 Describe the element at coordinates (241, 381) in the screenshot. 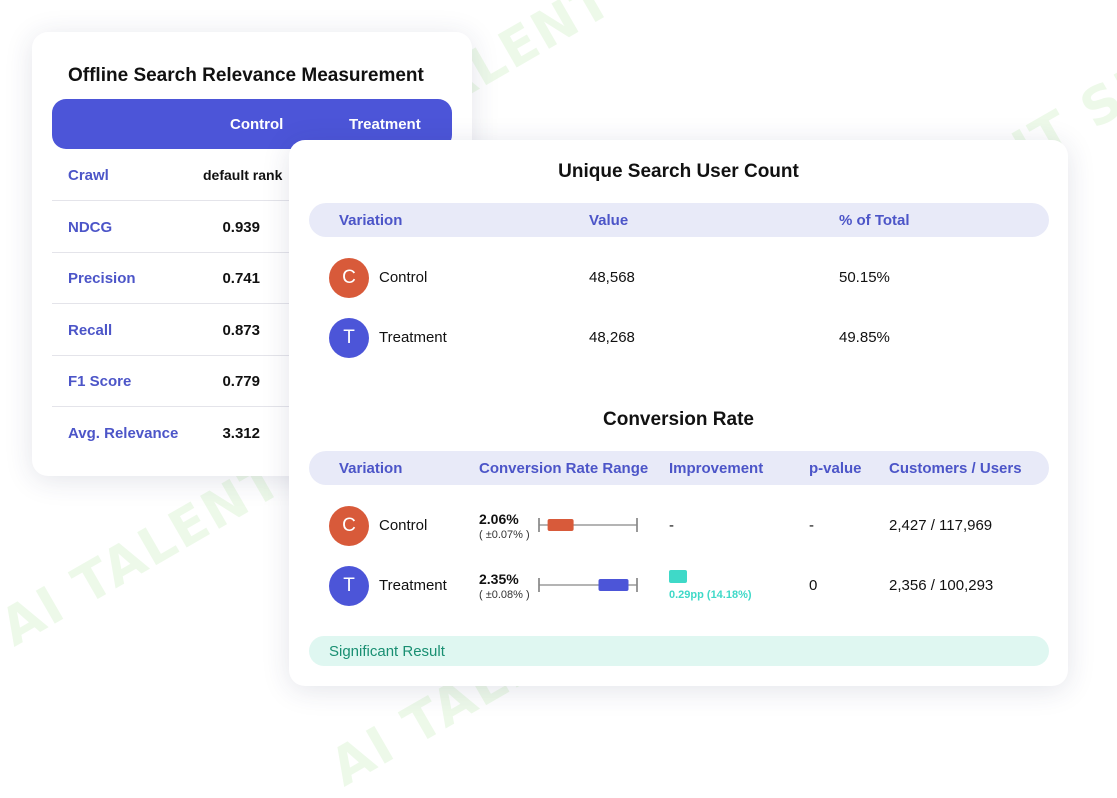

I see `metric-value: 0.779` at that location.